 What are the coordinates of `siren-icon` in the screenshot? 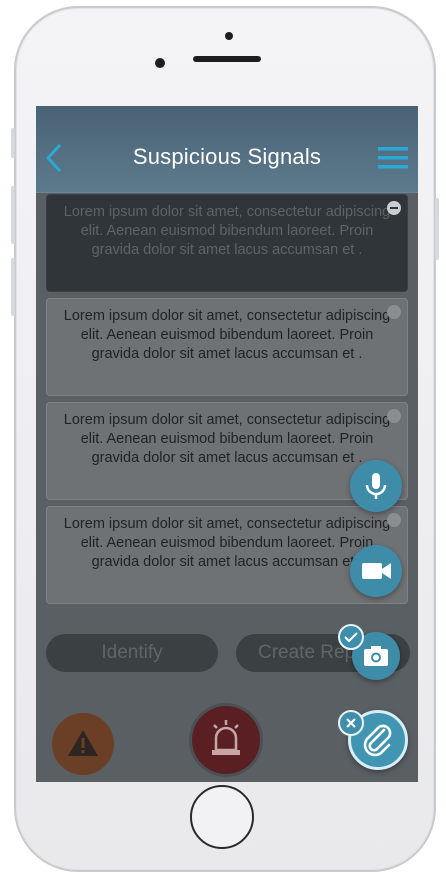 It's located at (226, 737).